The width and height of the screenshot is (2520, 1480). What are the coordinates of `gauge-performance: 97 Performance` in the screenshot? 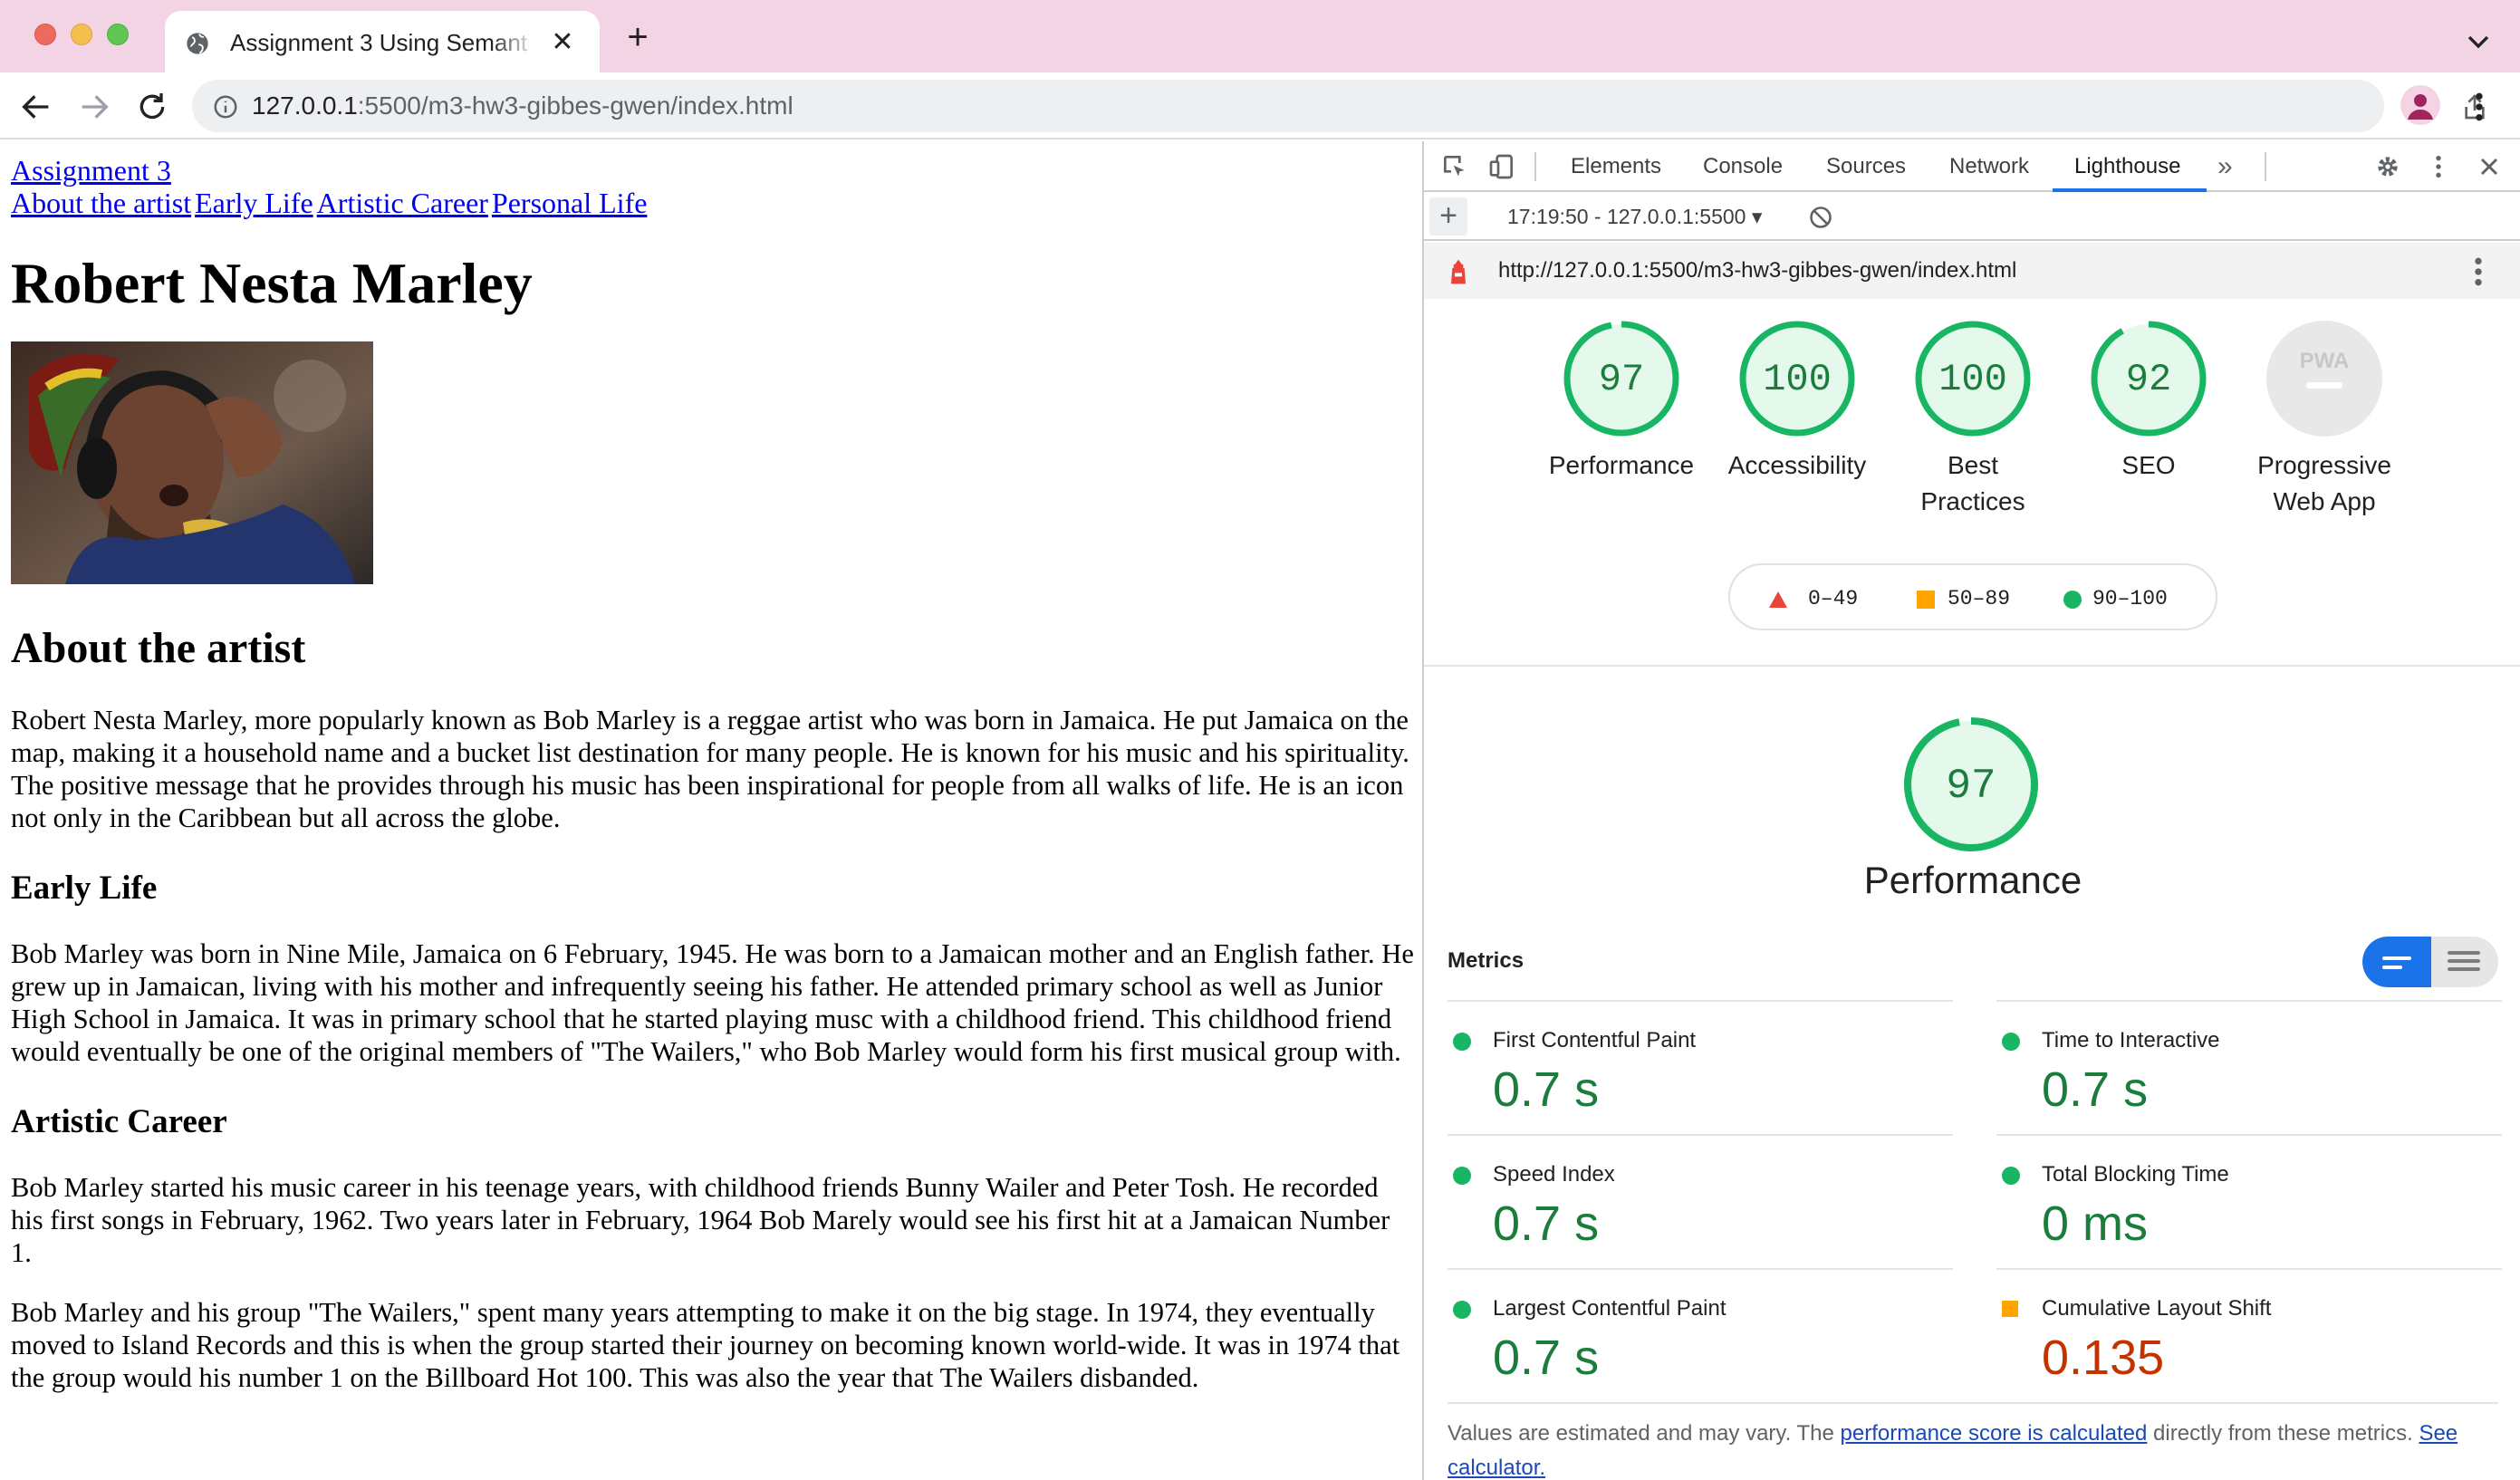 It's located at (1621, 401).